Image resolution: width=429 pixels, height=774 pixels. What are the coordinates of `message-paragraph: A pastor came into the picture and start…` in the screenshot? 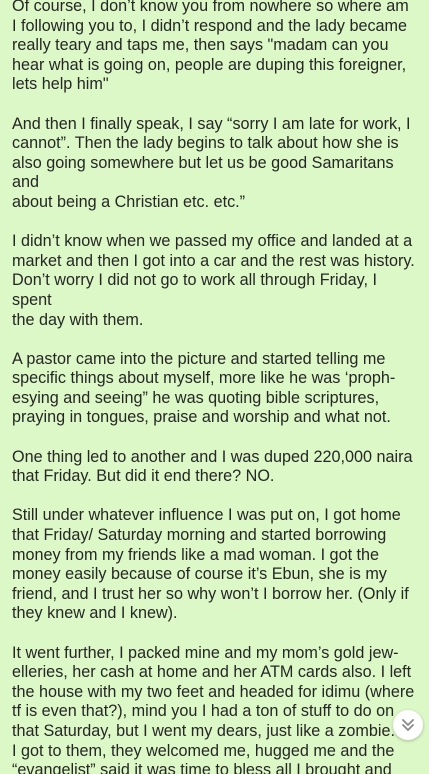 It's located at (204, 388).